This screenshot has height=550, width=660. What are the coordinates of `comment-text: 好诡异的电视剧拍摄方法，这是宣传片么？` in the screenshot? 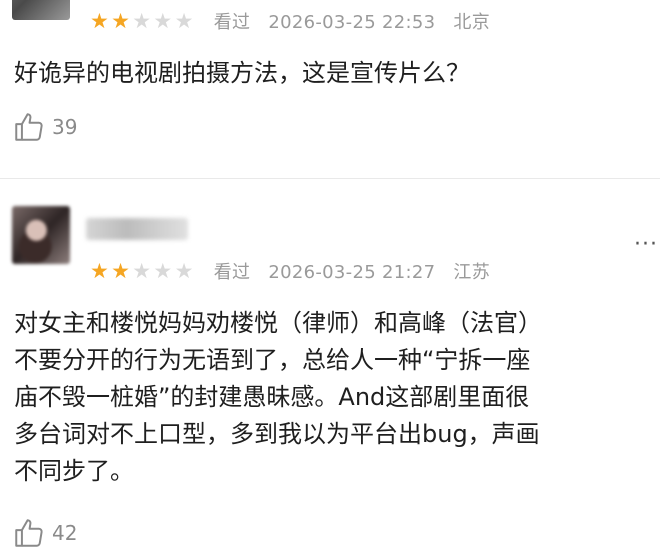 It's located at (242, 73).